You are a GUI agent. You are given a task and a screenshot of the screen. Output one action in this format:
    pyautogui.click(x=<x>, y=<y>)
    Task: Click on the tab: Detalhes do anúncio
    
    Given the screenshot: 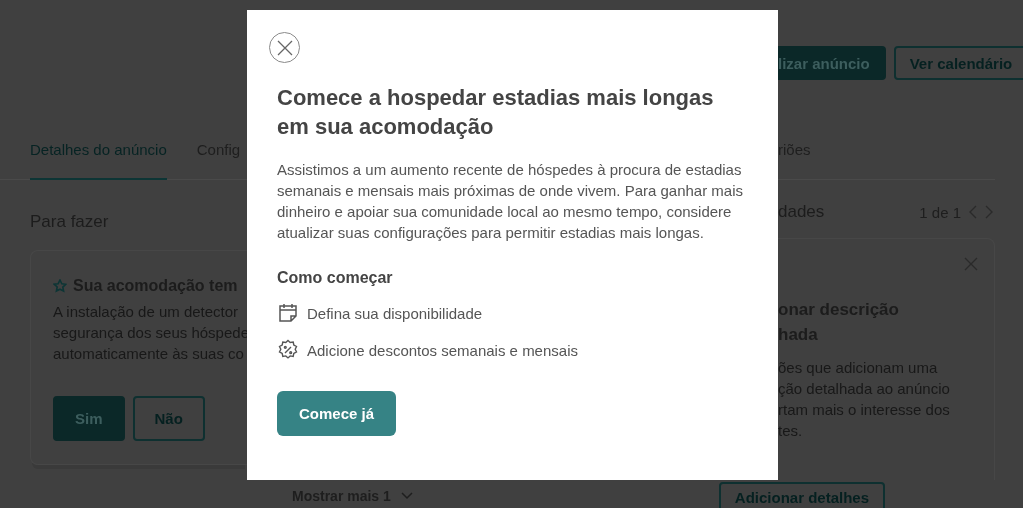 What is the action you would take?
    pyautogui.click(x=98, y=158)
    